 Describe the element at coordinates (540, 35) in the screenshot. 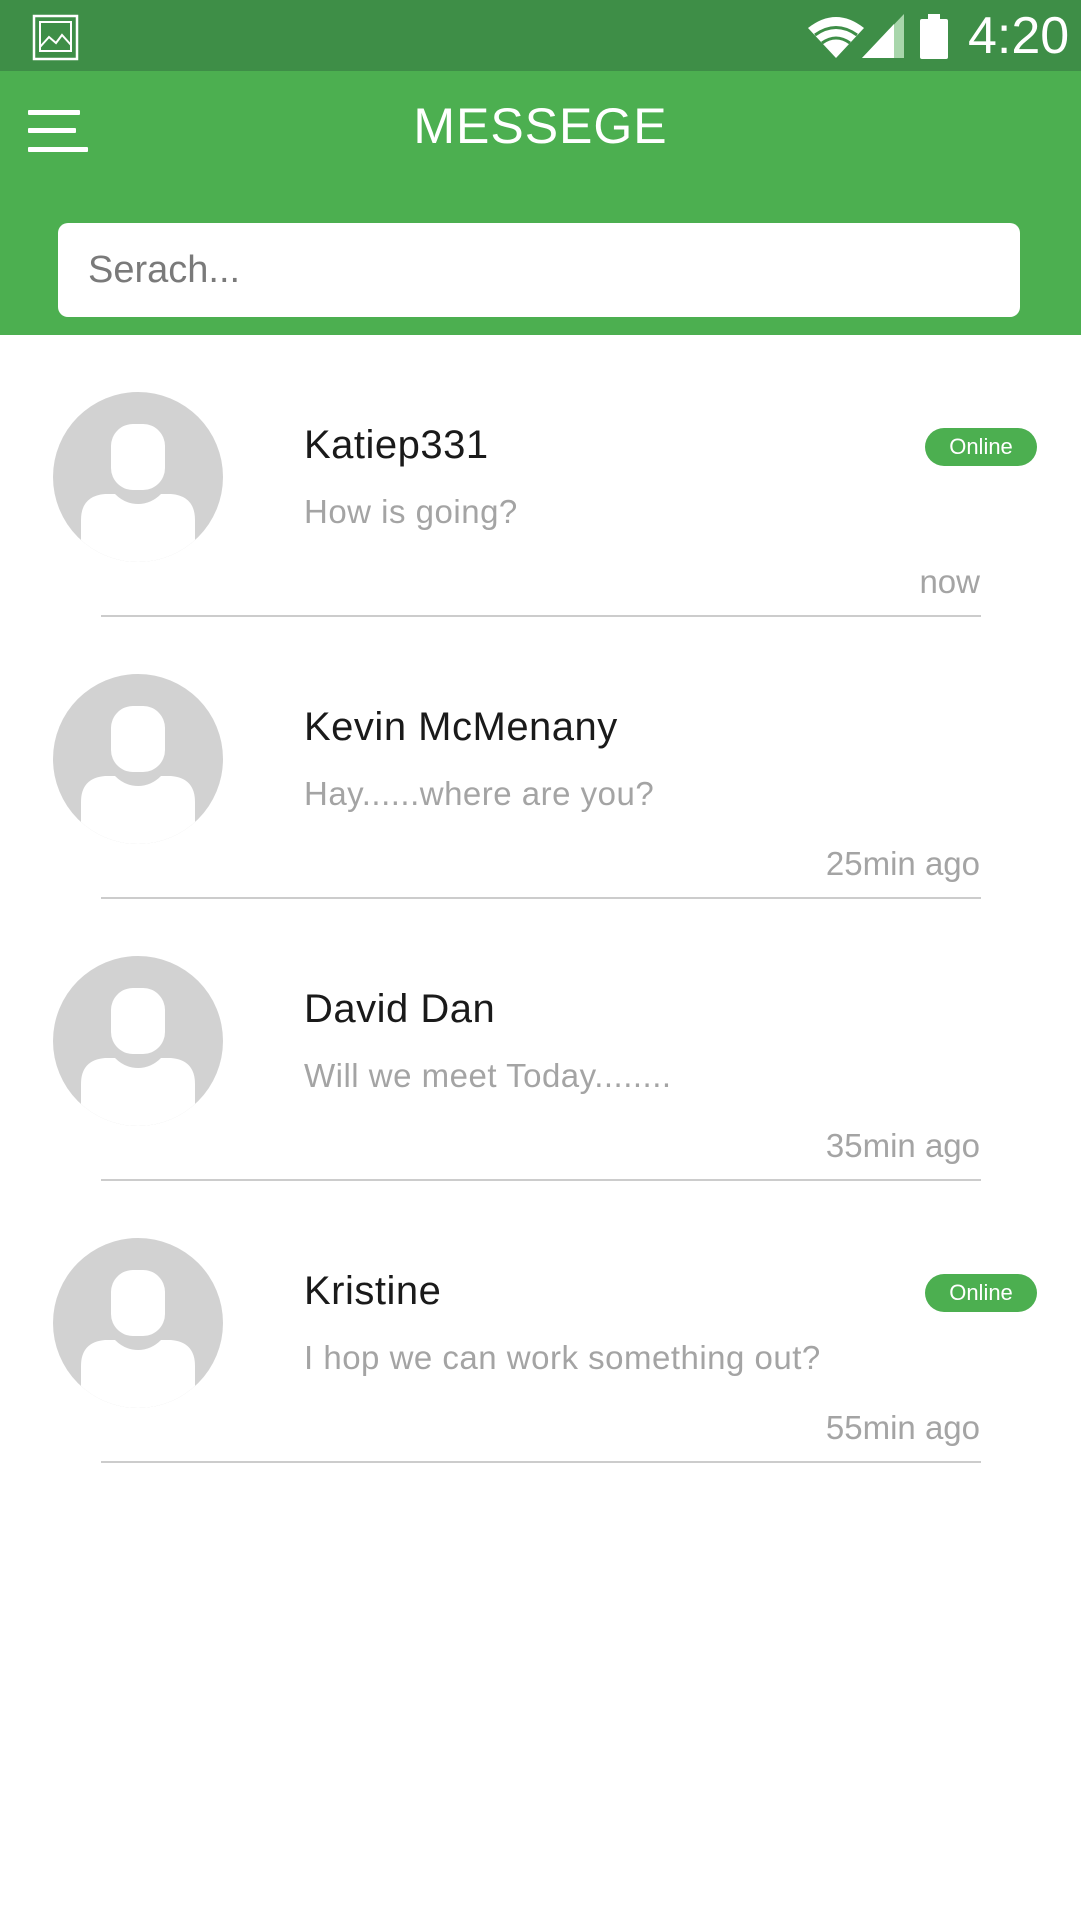

I see `status-bar: 4:20` at that location.